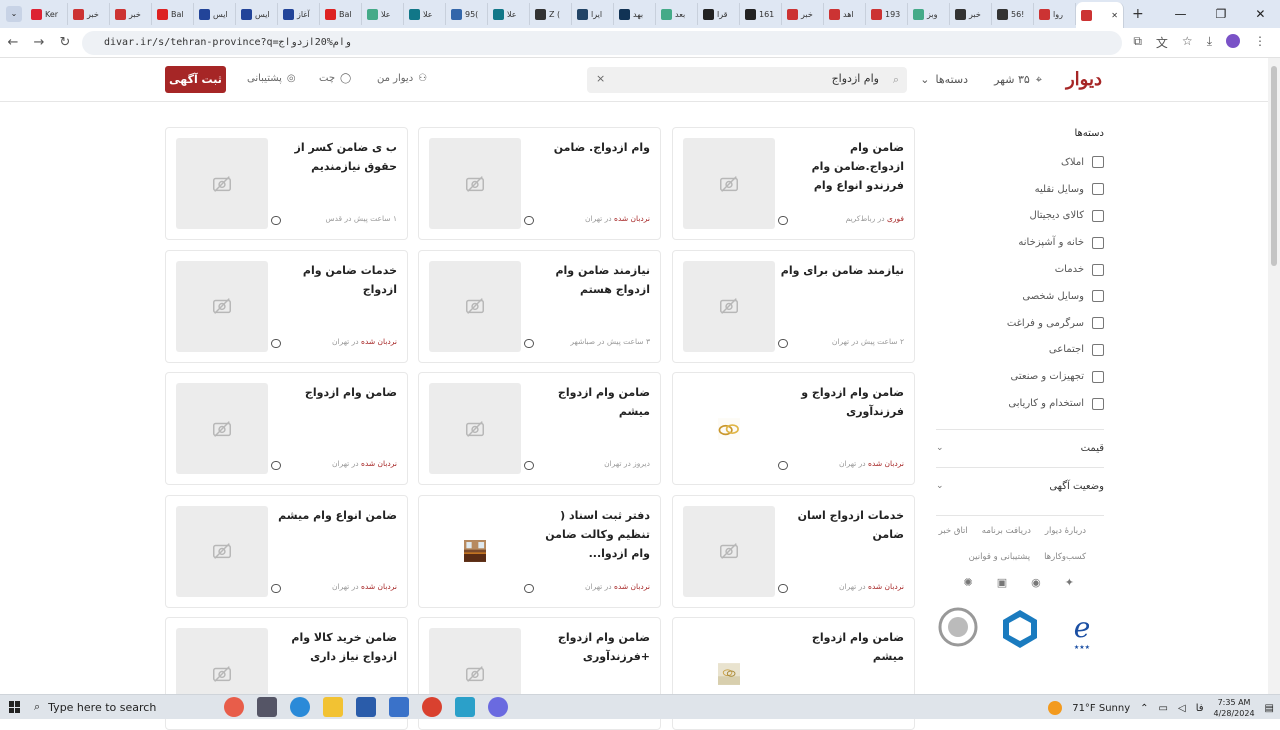  Describe the element at coordinates (1055, 14) in the screenshot. I see `browser-tab: روا` at that location.